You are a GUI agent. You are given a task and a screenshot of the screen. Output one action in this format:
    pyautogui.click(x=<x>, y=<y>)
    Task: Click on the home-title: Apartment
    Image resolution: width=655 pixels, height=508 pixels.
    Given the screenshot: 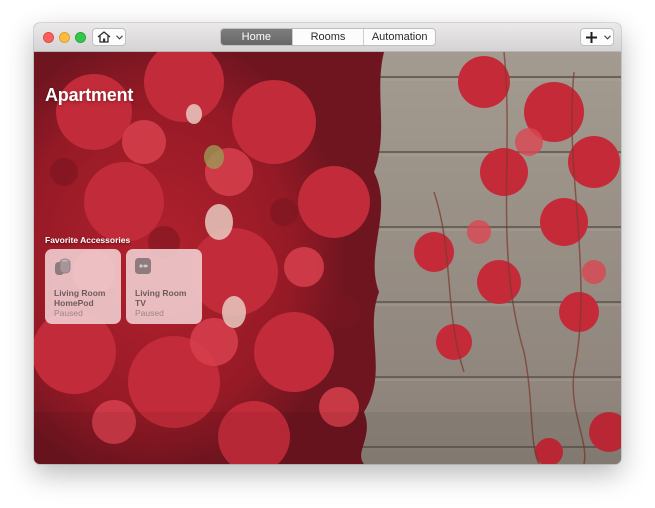 What is the action you would take?
    pyautogui.click(x=89, y=95)
    